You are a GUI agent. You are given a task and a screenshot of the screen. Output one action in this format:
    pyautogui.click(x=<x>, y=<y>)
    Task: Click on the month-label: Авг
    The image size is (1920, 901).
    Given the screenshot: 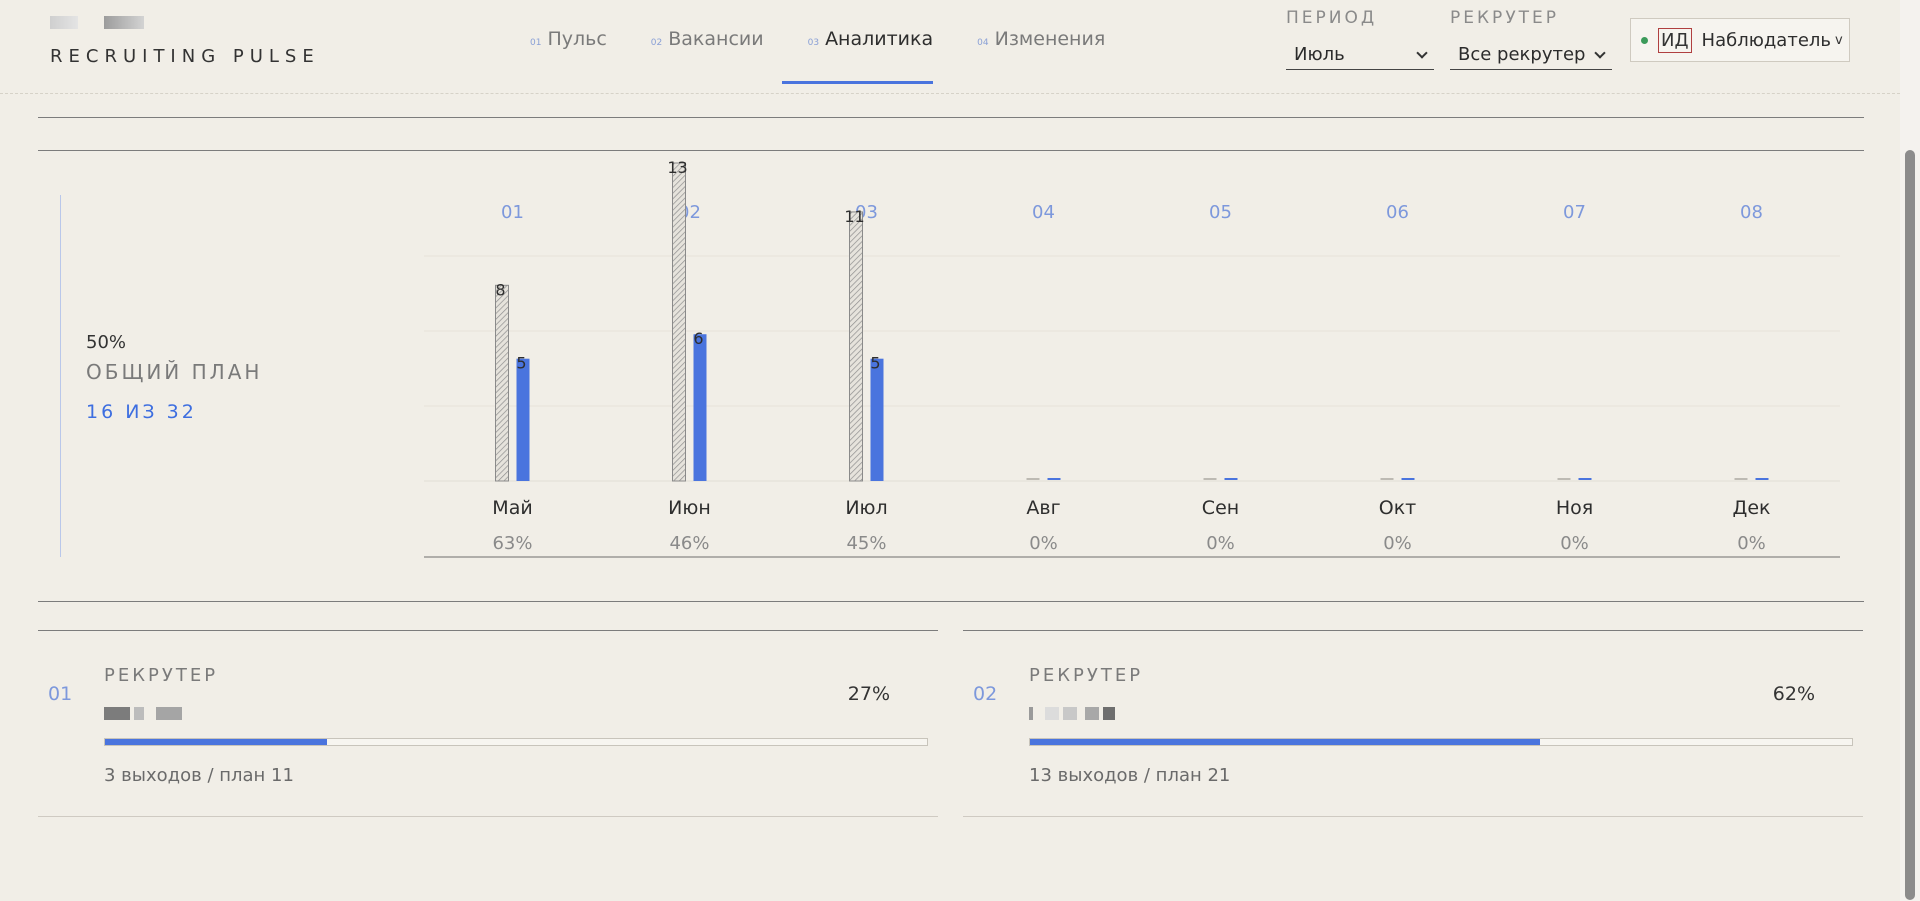 What is the action you would take?
    pyautogui.click(x=1043, y=508)
    